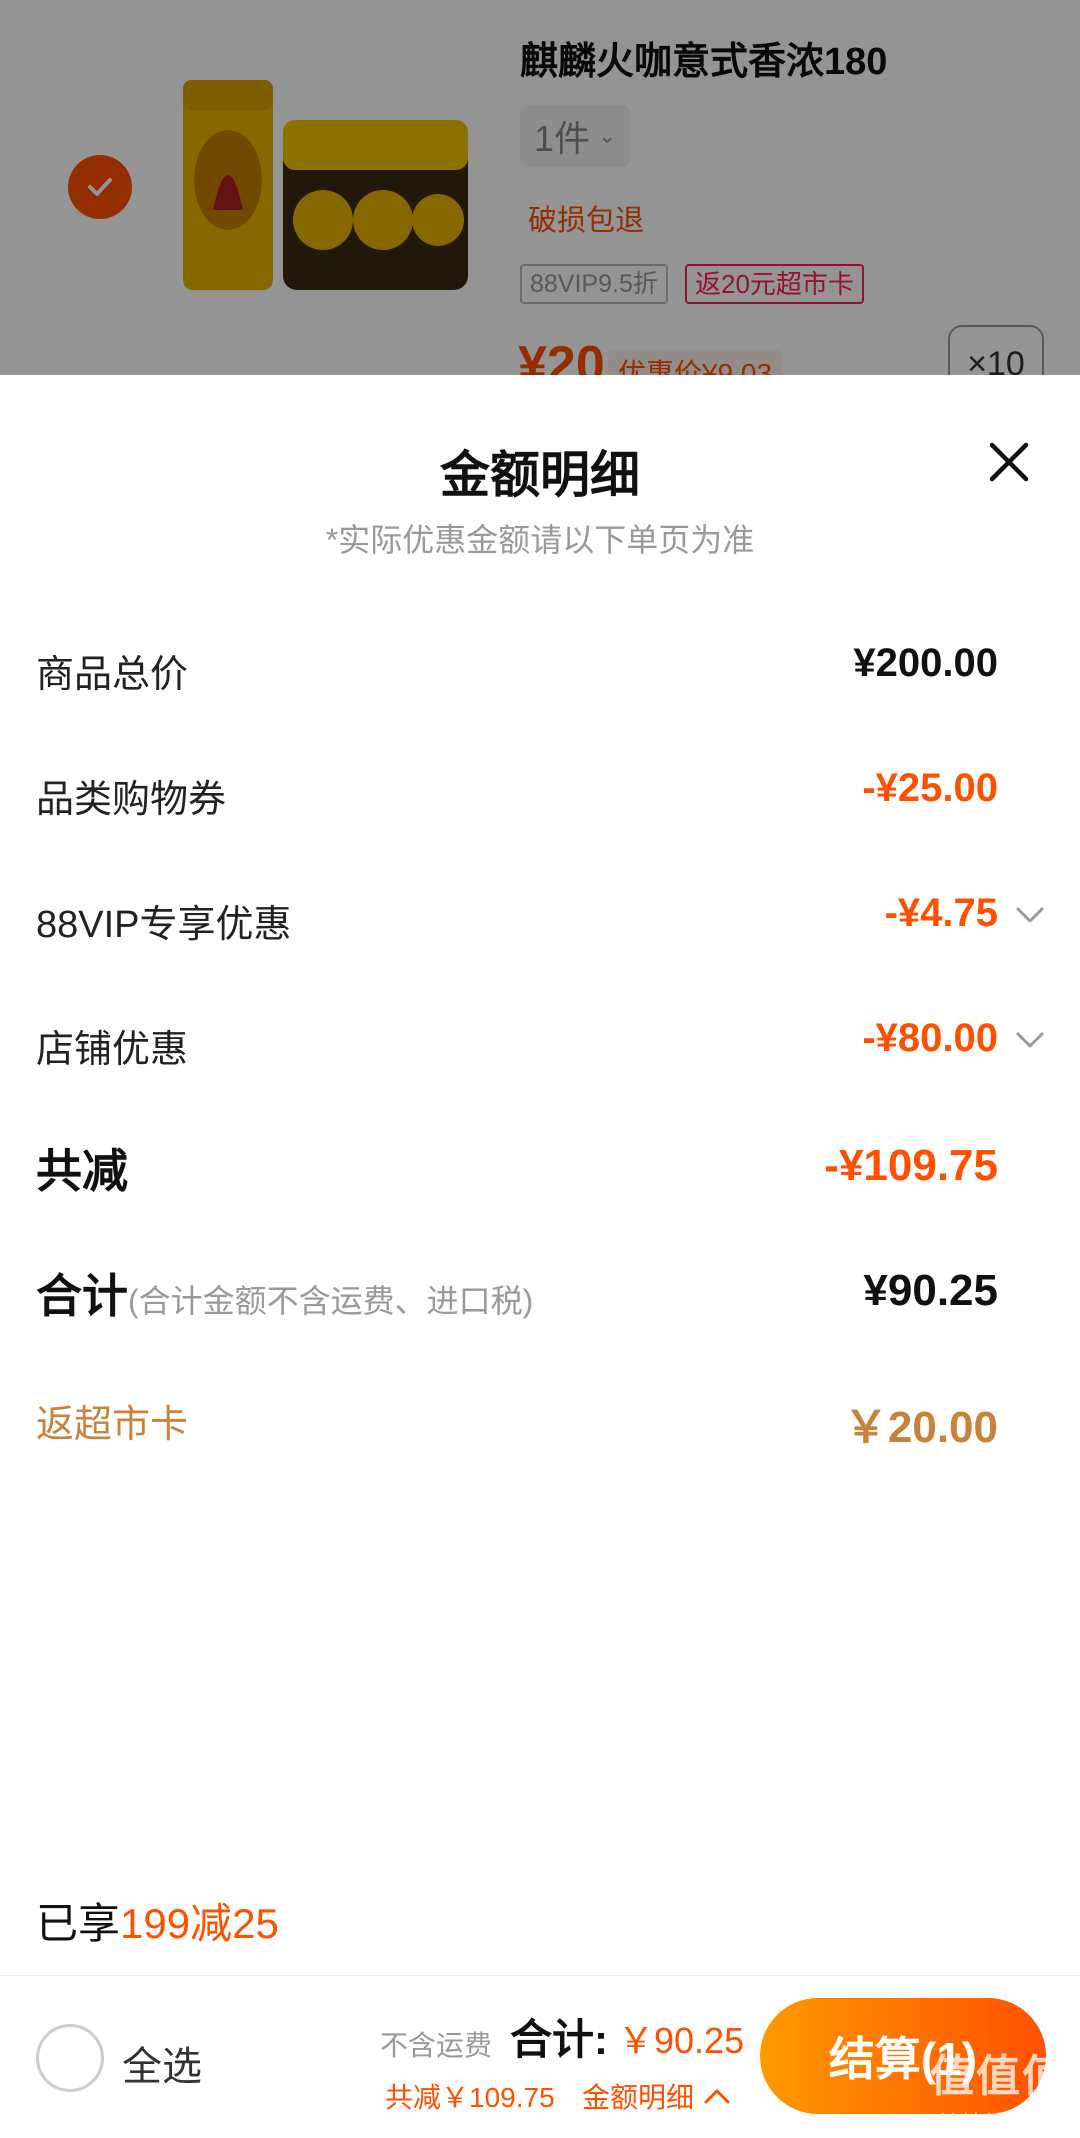 This screenshot has width=1080, height=2138. I want to click on close-icon, so click(1009, 462).